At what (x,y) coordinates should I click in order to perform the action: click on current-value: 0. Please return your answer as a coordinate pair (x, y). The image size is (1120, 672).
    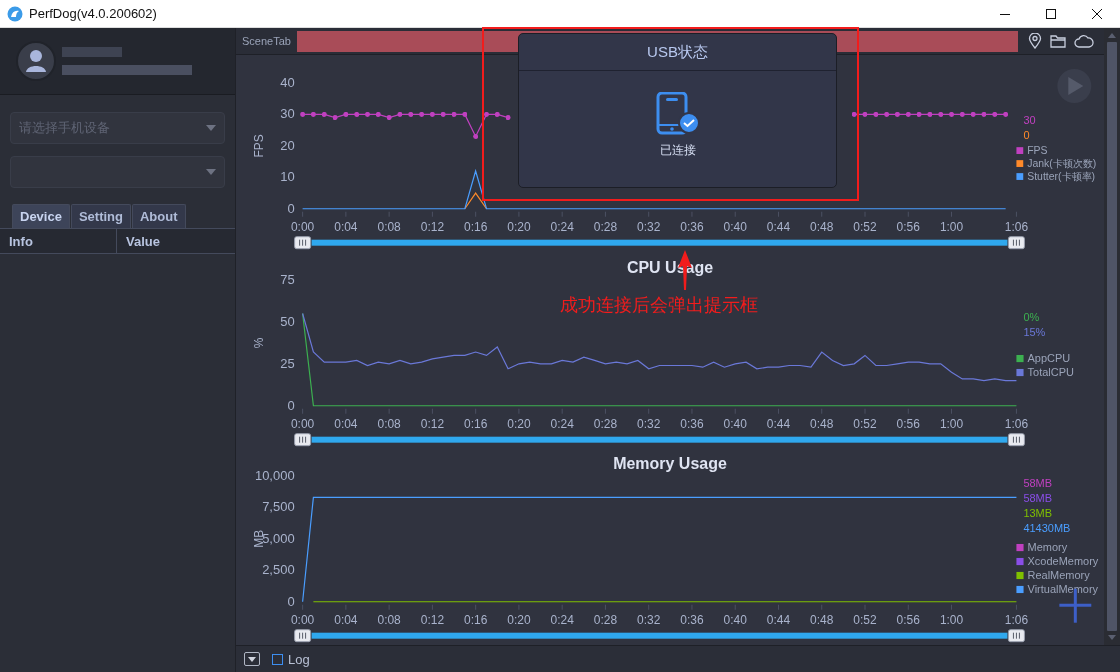
    Looking at the image, I should click on (1026, 134).